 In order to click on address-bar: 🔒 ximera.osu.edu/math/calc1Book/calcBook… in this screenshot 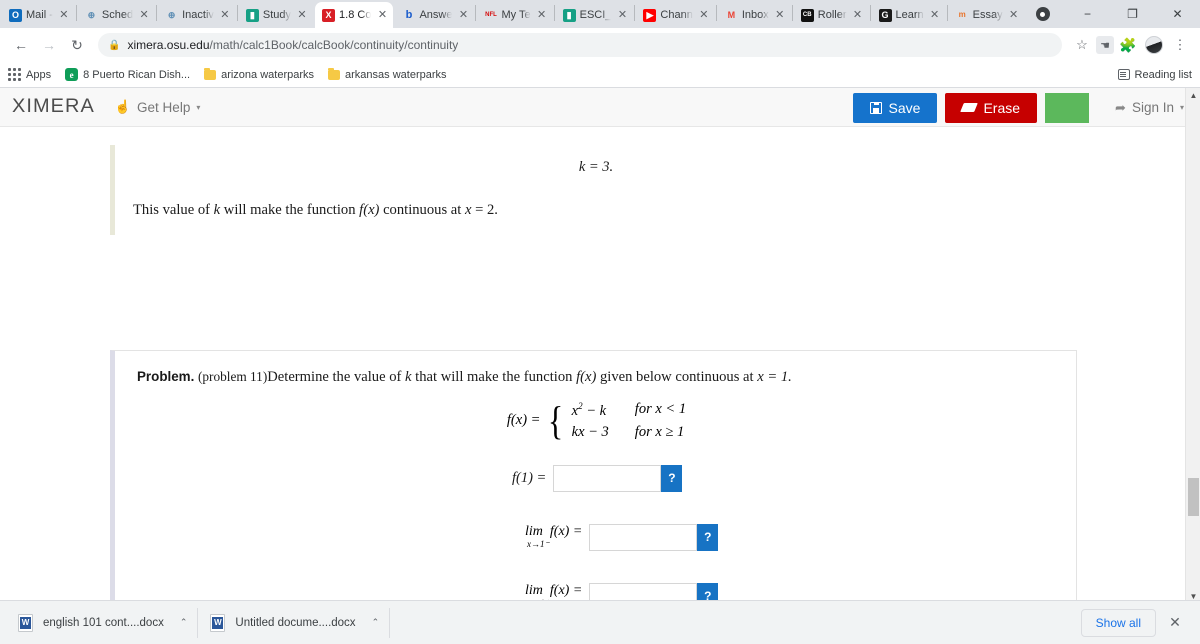, I will do `click(580, 45)`.